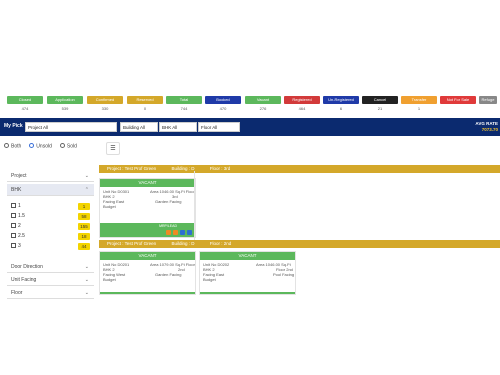 The height and width of the screenshot is (375, 500). Describe the element at coordinates (458, 100) in the screenshot. I see `status-badge: Not For Sale` at that location.